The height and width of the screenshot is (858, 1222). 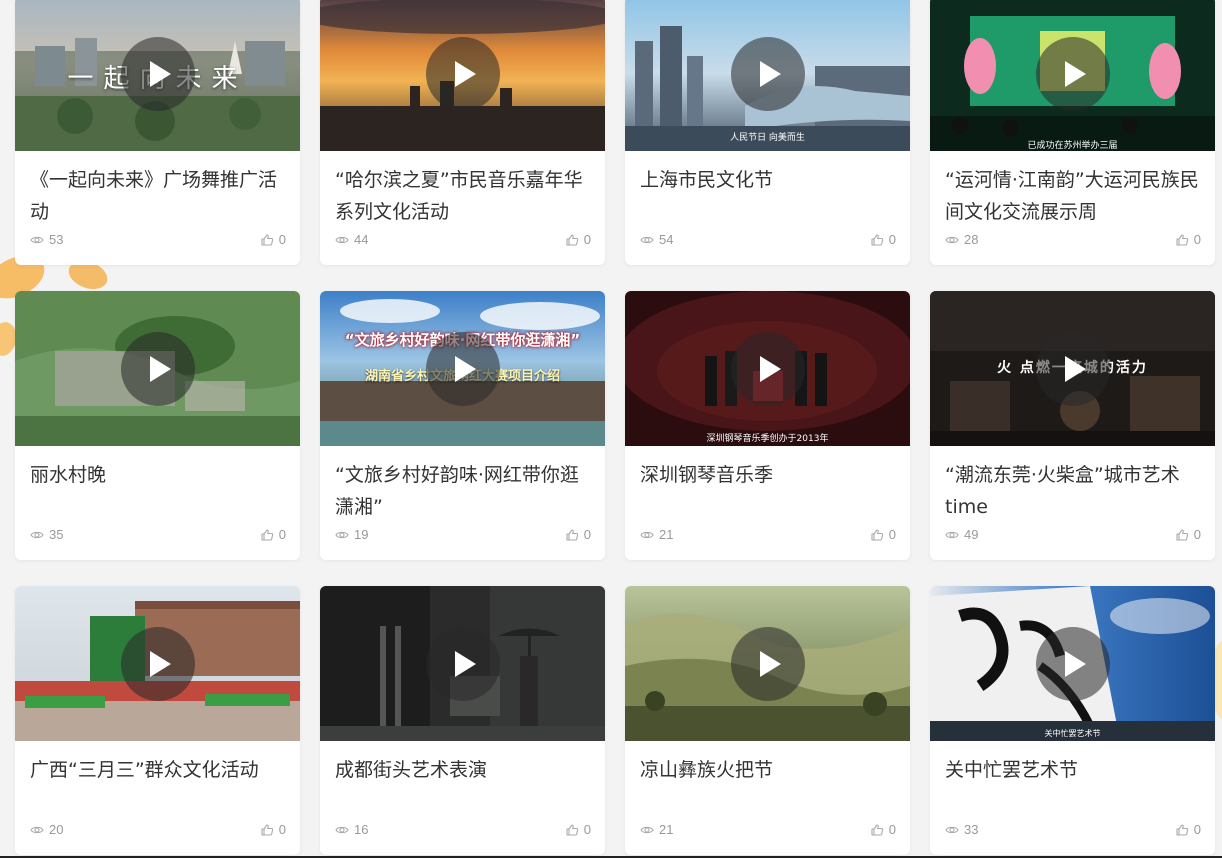 What do you see at coordinates (157, 786) in the screenshot?
I see `video-title: 广西“三月三”群众文化活动` at bounding box center [157, 786].